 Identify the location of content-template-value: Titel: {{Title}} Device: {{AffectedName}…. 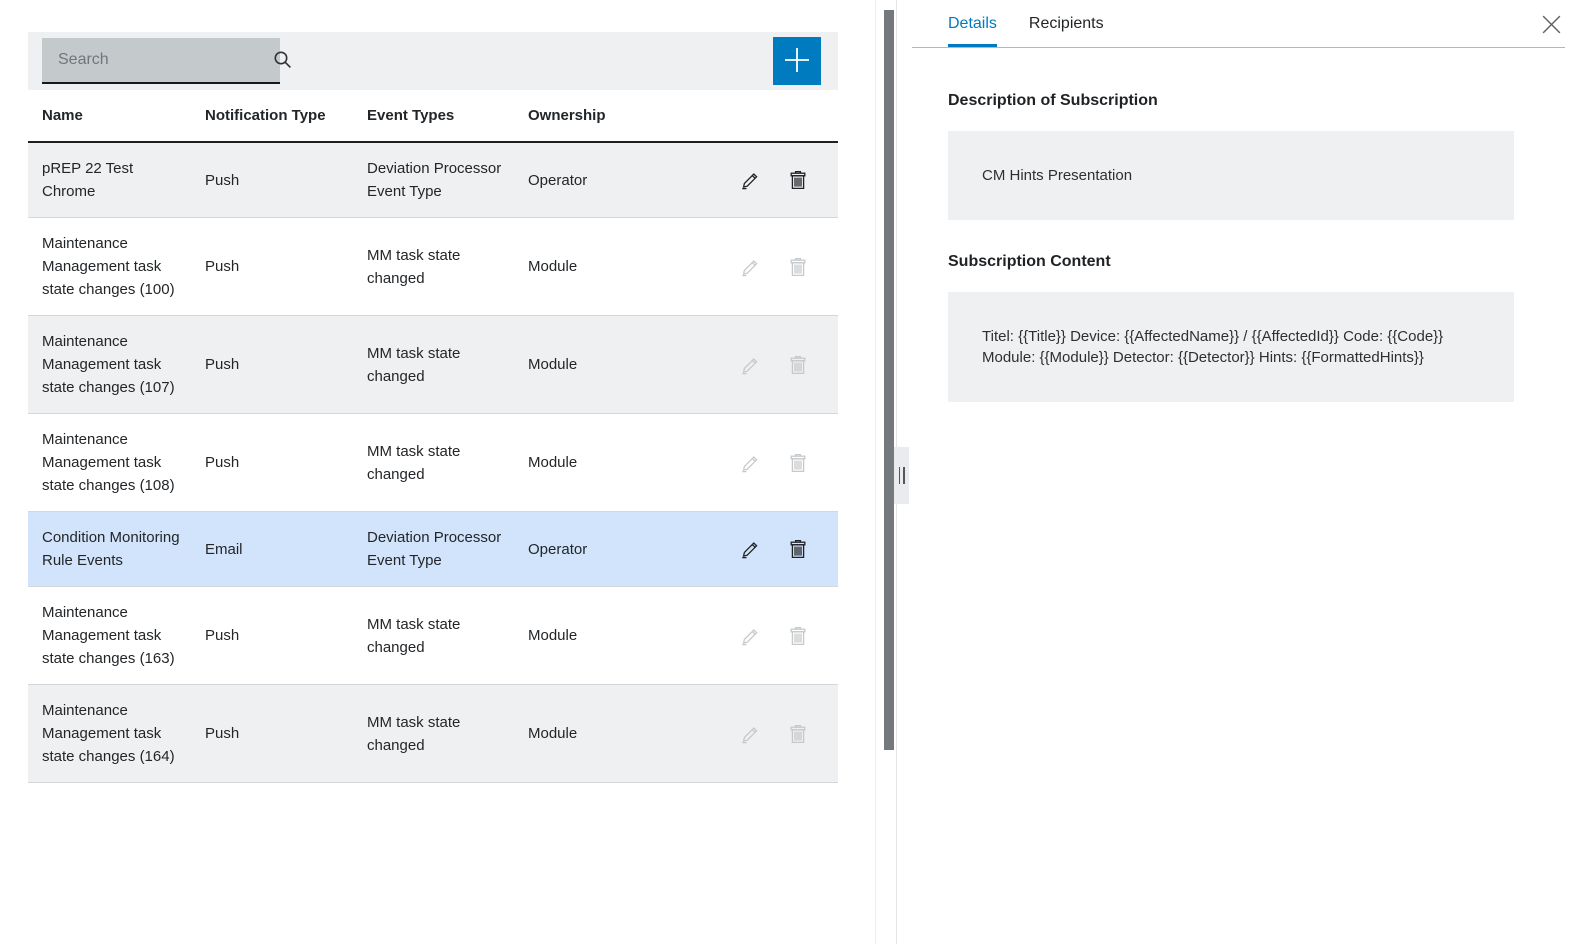
(1231, 347).